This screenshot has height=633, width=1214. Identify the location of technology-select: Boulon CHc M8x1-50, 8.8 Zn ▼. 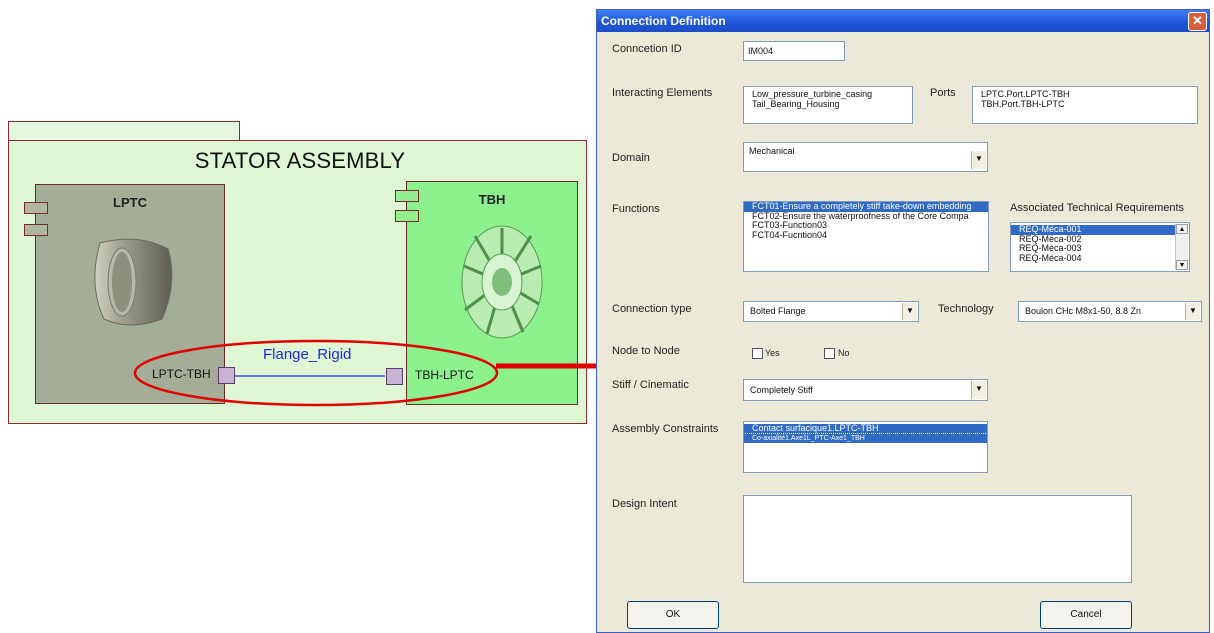
(1110, 311).